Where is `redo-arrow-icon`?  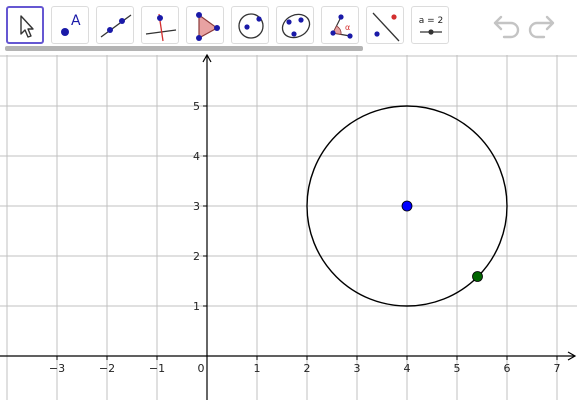 redo-arrow-icon is located at coordinates (541, 27).